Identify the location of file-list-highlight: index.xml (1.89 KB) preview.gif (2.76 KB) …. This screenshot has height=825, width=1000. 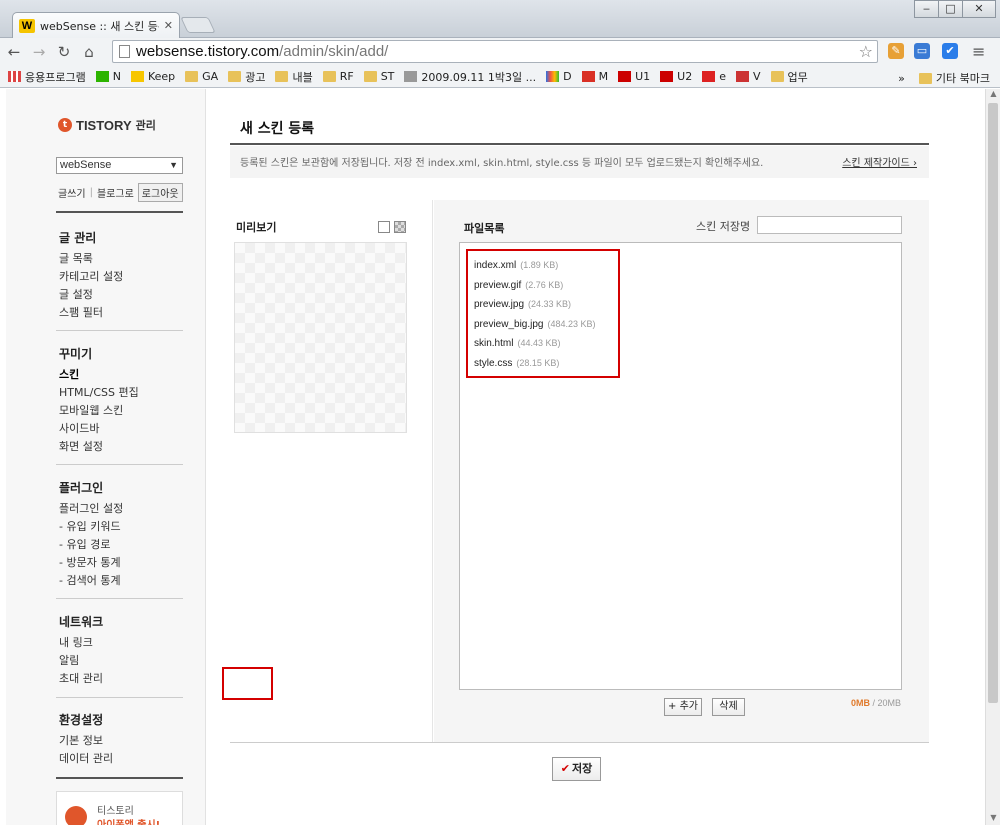
(543, 313).